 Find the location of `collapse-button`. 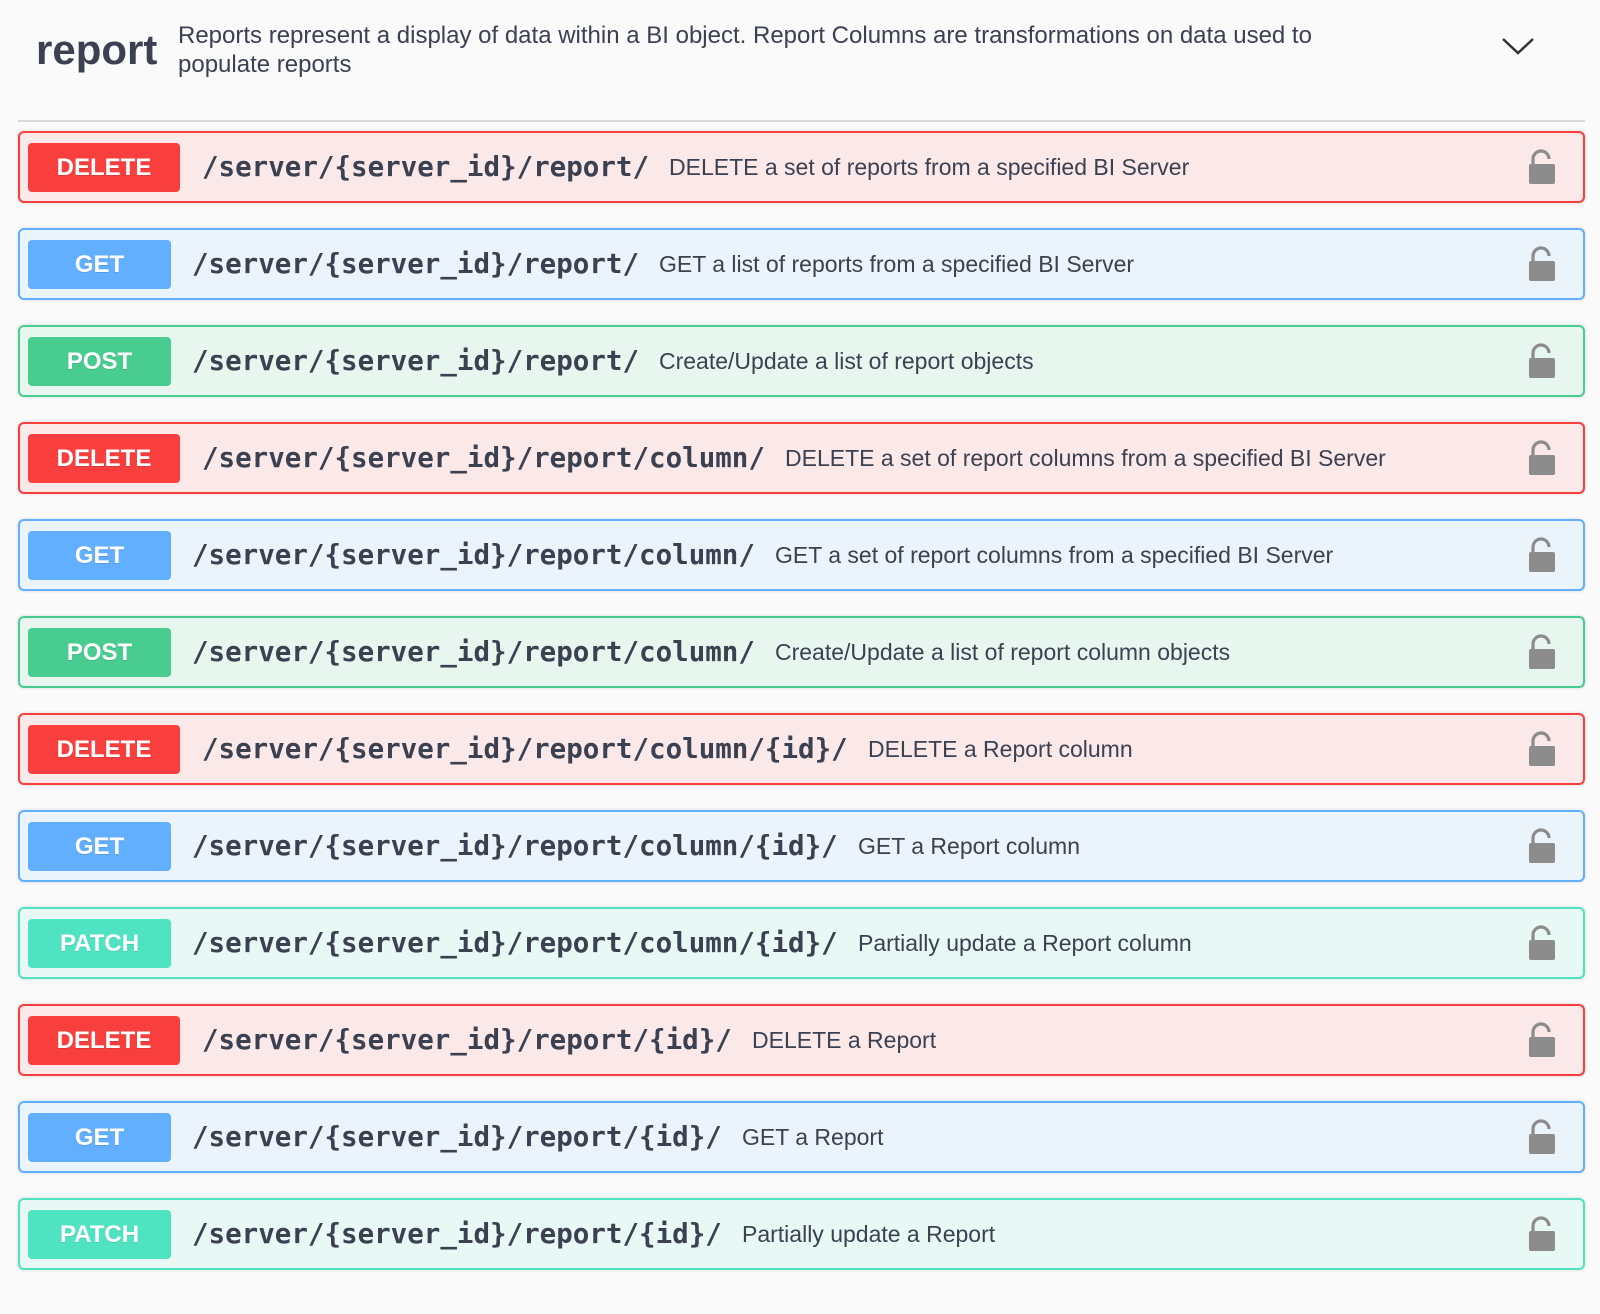

collapse-button is located at coordinates (1518, 46).